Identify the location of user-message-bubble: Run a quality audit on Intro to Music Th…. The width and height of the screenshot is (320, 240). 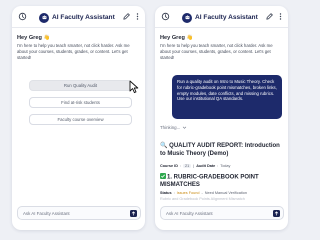
(227, 97).